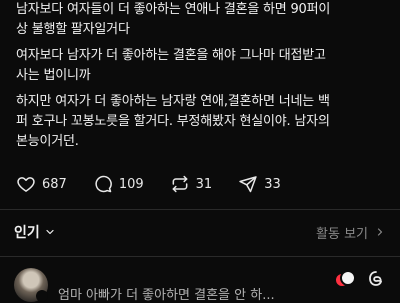 Image resolution: width=400 pixels, height=303 pixels. What do you see at coordinates (53, 75) in the screenshot?
I see `post-line: 사는 법이니까` at bounding box center [53, 75].